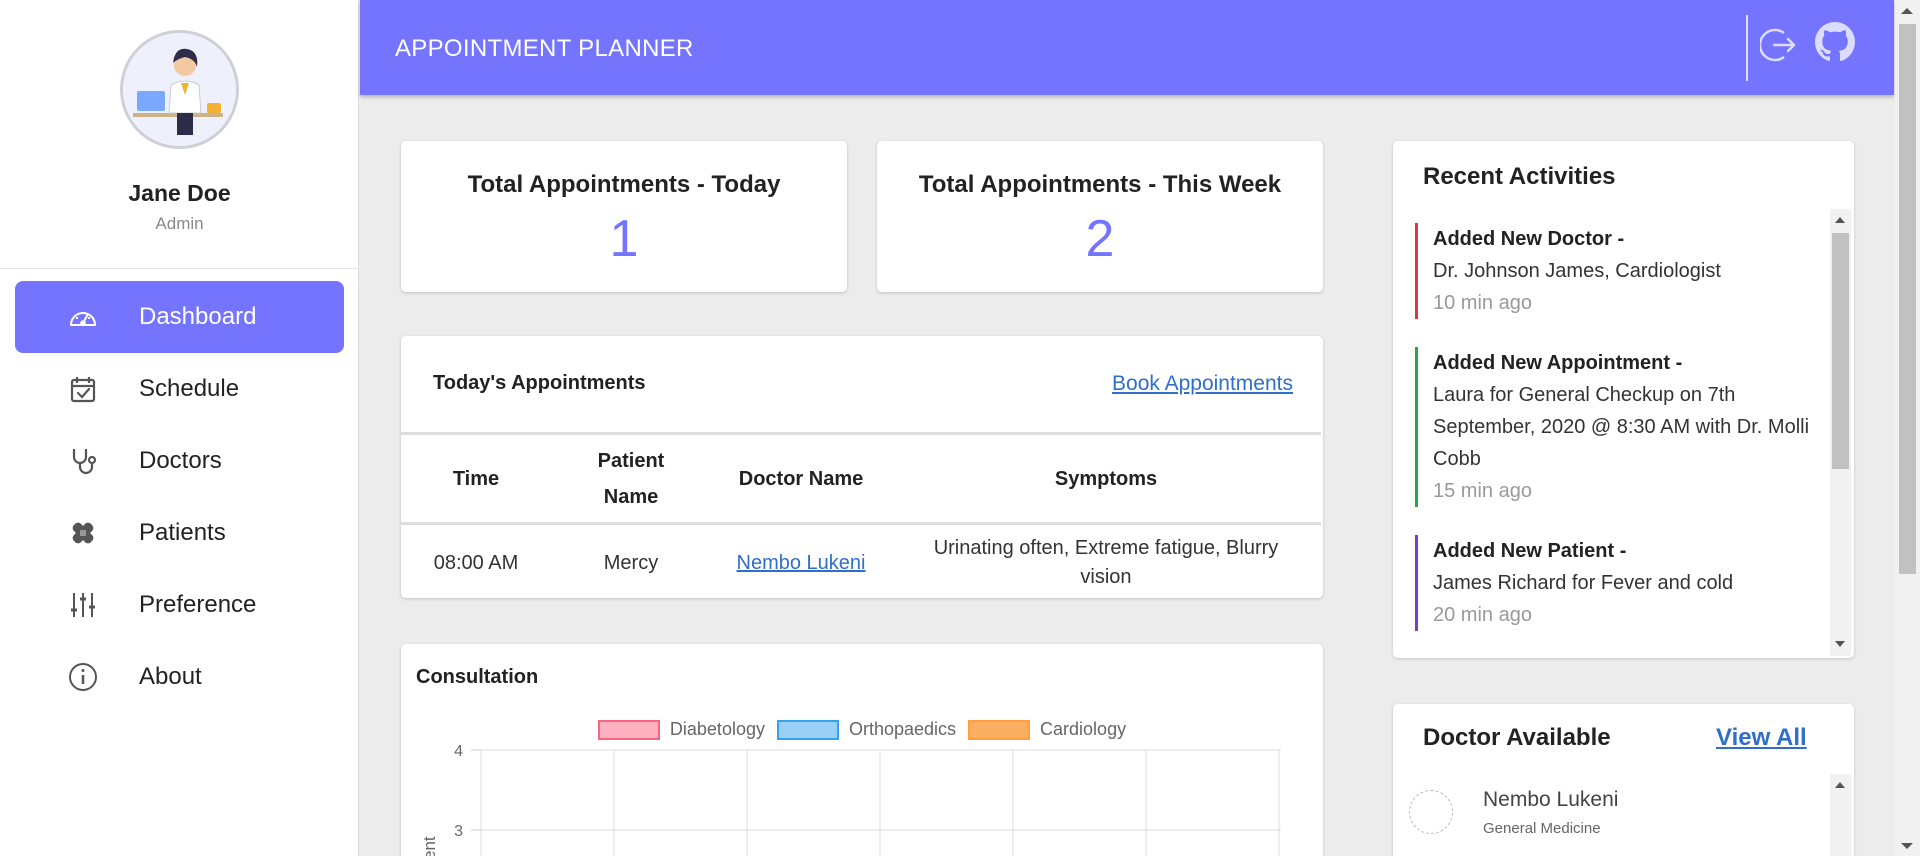  Describe the element at coordinates (1747, 48) in the screenshot. I see `header-divider` at that location.